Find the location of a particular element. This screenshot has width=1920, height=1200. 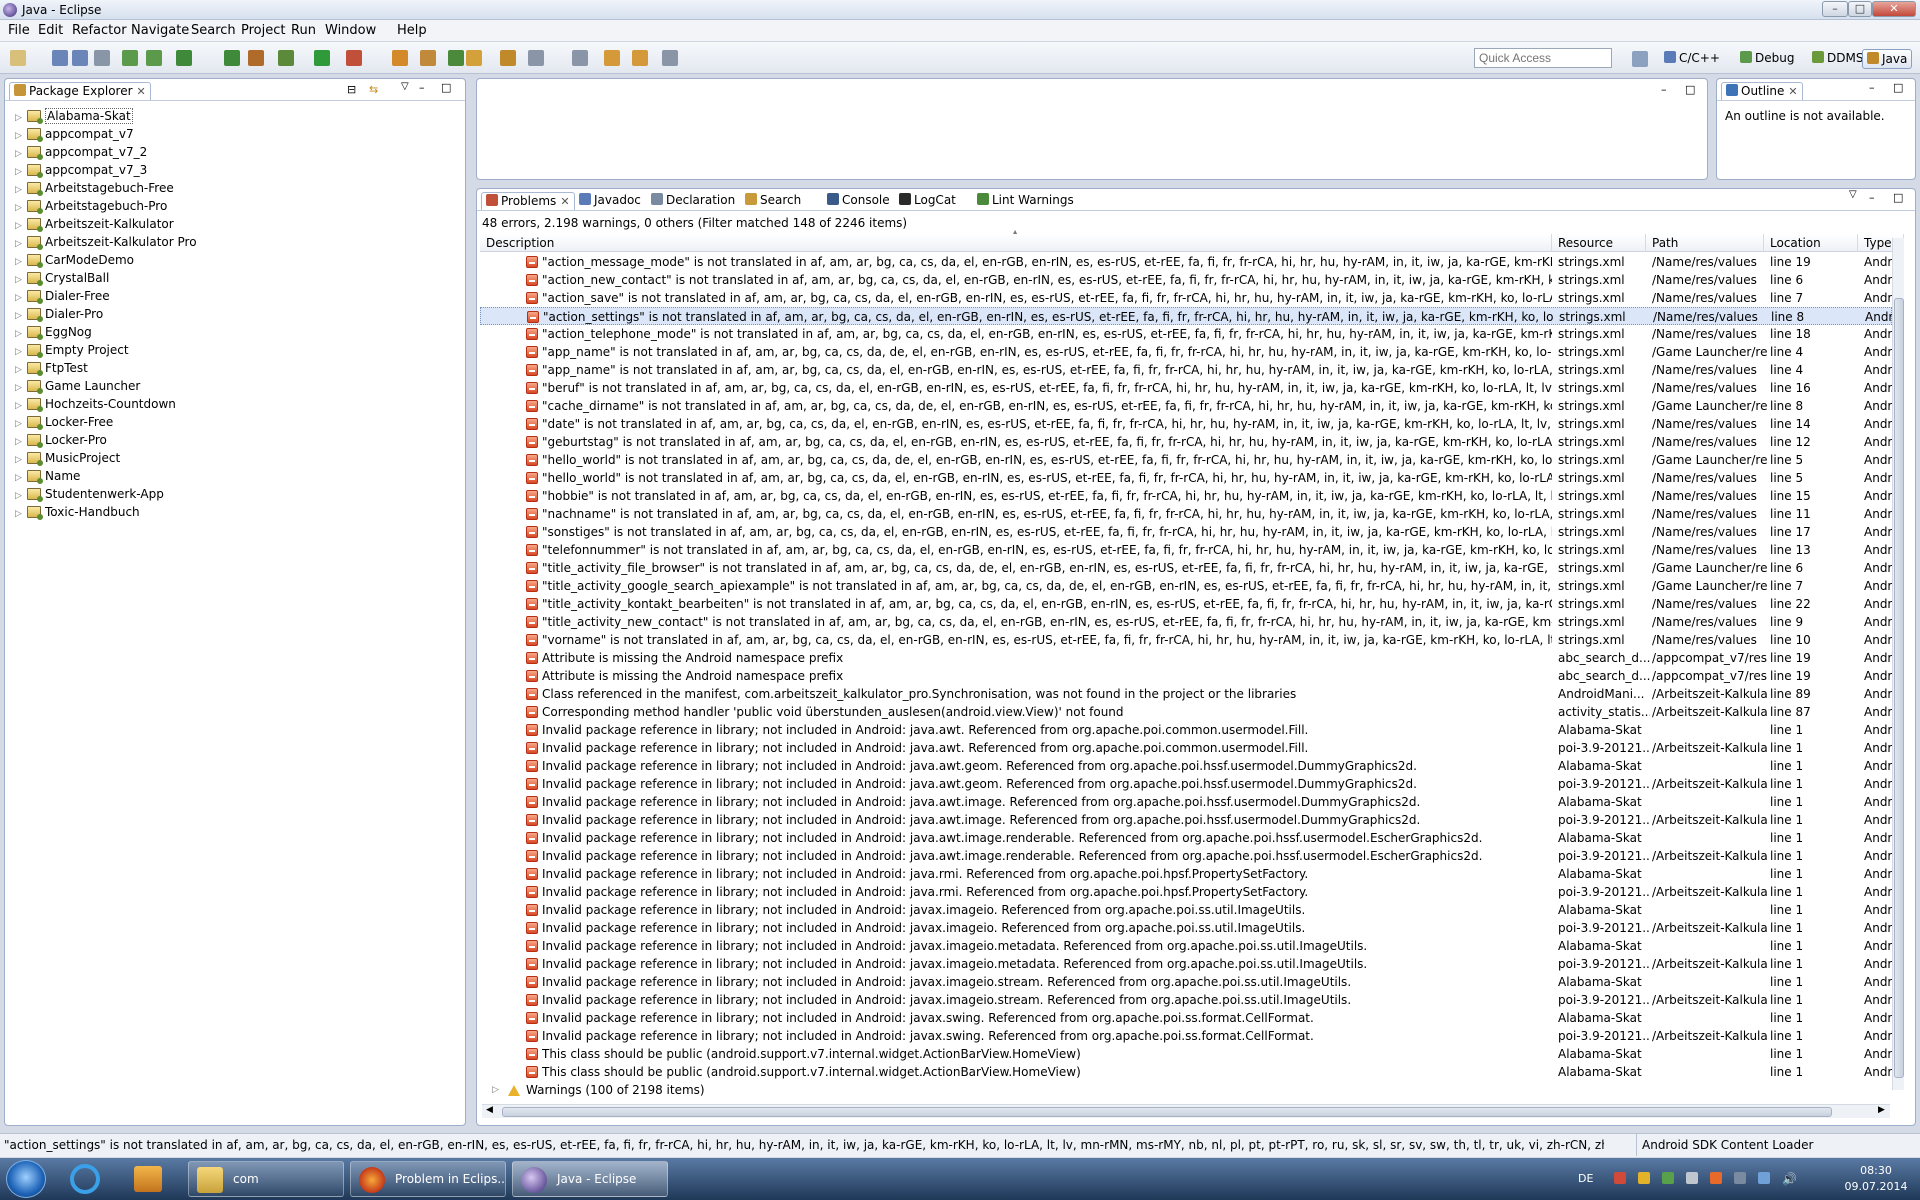

tray-usb-icon is located at coordinates (1740, 1178).